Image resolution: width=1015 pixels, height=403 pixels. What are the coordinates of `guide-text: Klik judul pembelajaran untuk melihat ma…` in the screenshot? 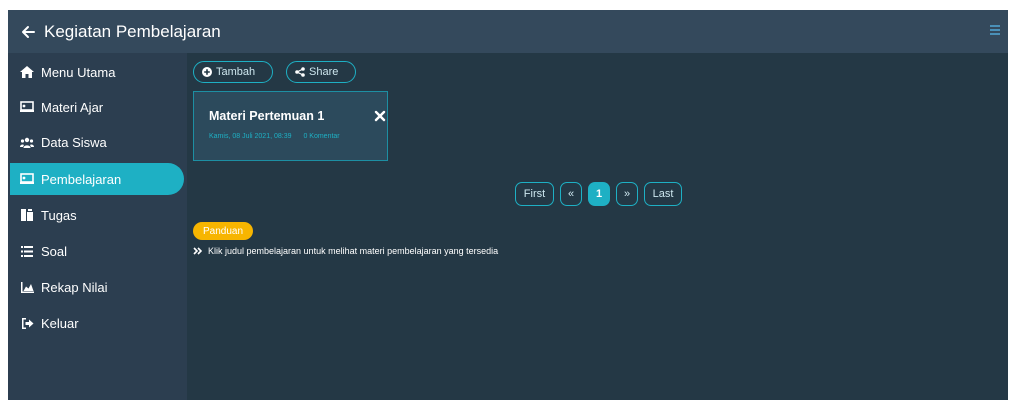 It's located at (353, 251).